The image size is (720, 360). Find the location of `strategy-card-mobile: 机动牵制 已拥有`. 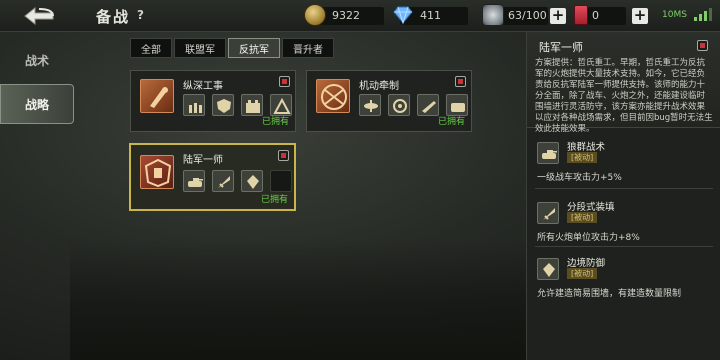

strategy-card-mobile: 机动牵制 已拥有 is located at coordinates (389, 101).